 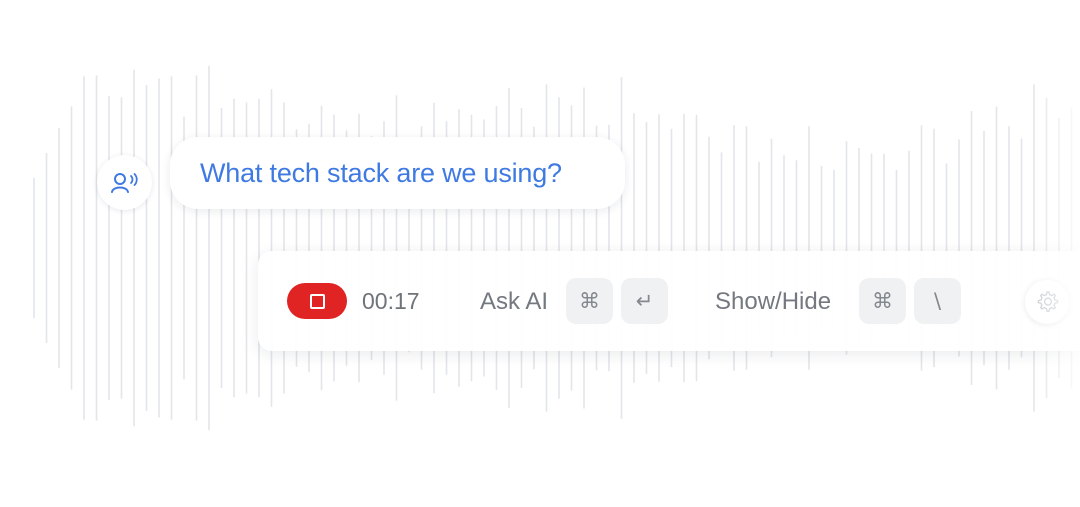 I want to click on question-bubble: What tech stack are we using?, so click(x=397, y=173).